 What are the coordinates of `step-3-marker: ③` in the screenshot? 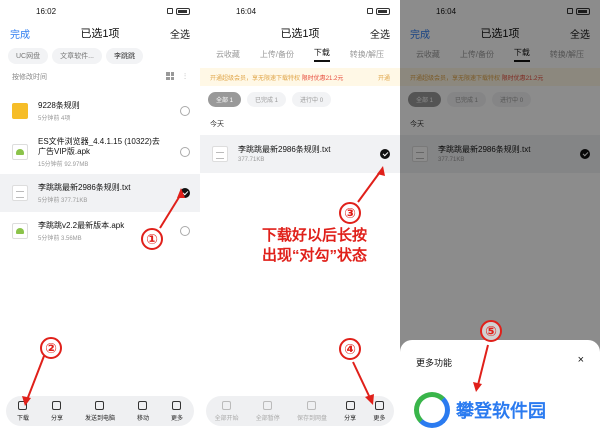 It's located at (350, 213).